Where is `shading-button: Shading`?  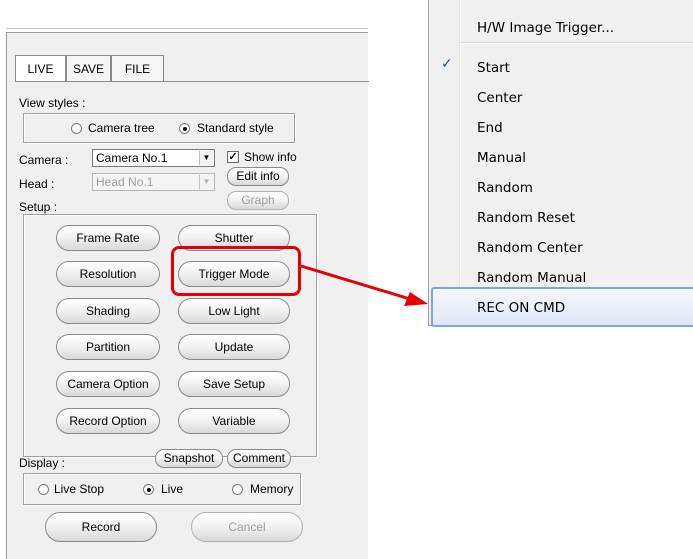 shading-button: Shading is located at coordinates (108, 311).